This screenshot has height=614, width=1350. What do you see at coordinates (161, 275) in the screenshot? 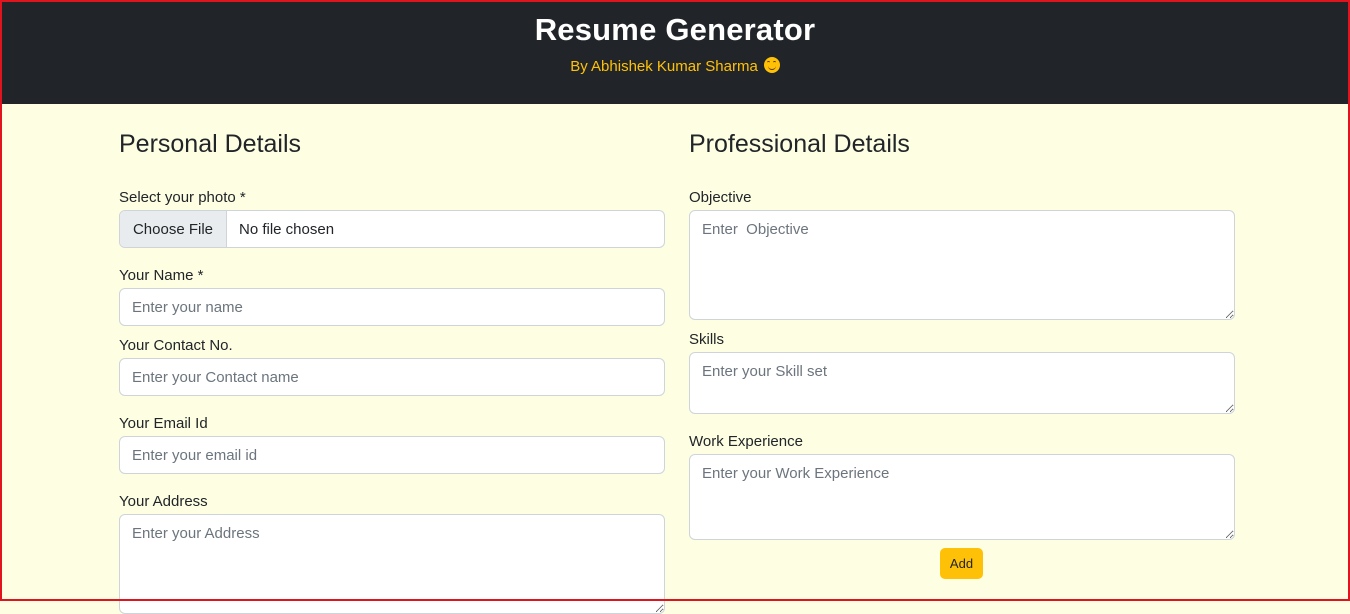
I see `name-label: Your Name *` at bounding box center [161, 275].